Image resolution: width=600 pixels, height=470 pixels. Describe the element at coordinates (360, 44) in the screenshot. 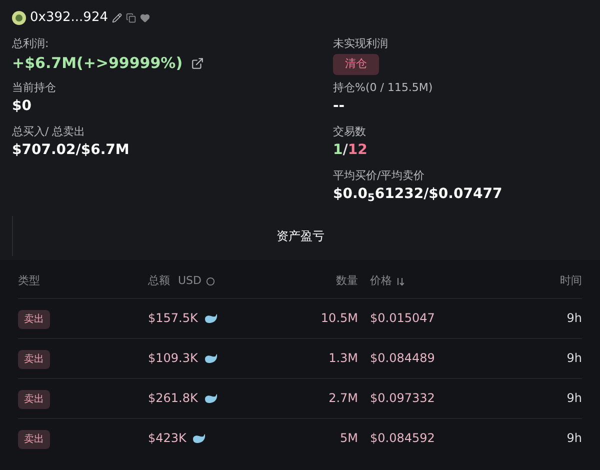

I see `stat-label: 未实现利润` at that location.